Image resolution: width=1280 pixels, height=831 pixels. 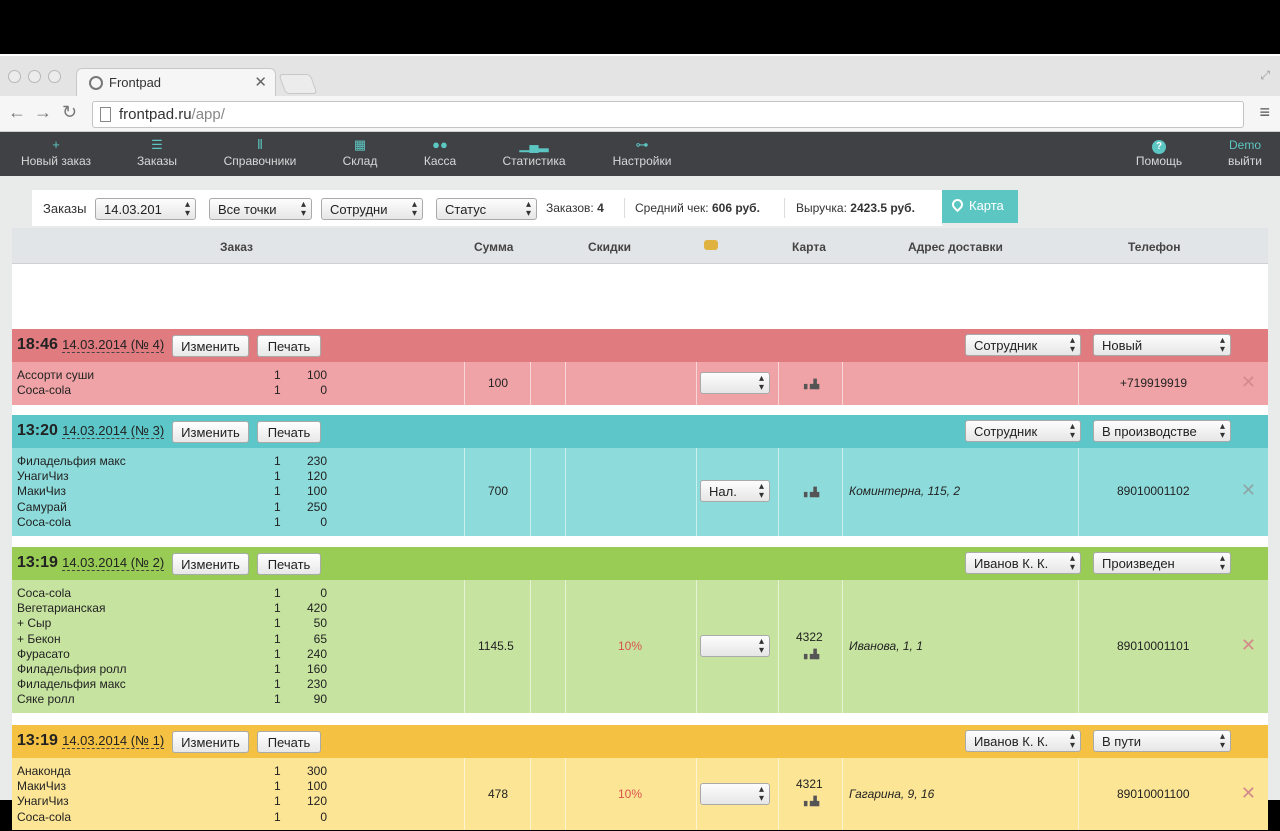 What do you see at coordinates (1162, 563) in the screenshot?
I see `status-select: Произведен ▴ ▾` at bounding box center [1162, 563].